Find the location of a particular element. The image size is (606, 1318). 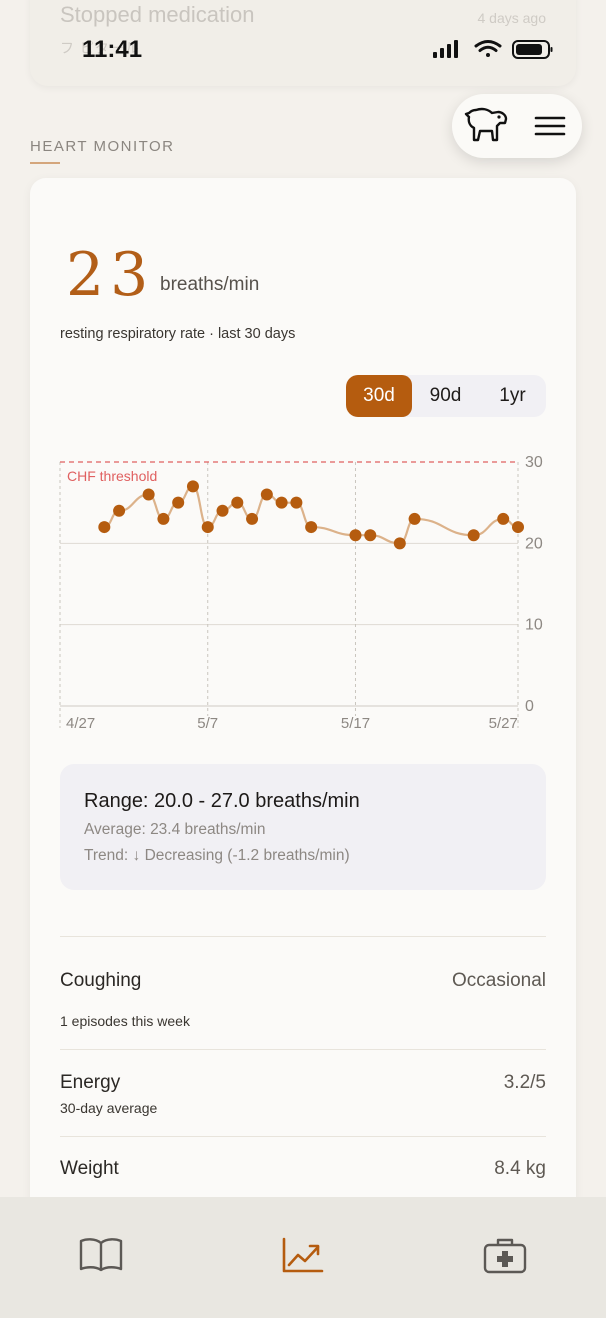

respiratory-rate-value: 23 is located at coordinates (110, 275).